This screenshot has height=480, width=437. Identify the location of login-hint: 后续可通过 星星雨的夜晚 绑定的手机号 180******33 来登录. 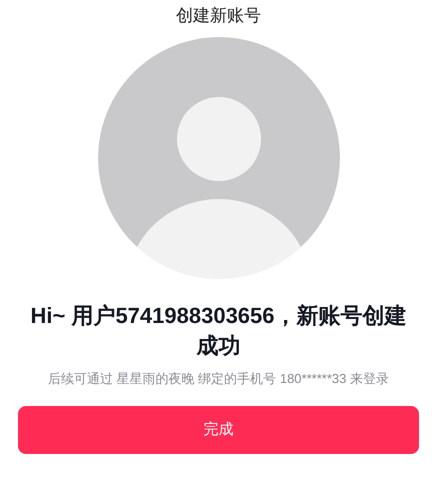
(218, 379).